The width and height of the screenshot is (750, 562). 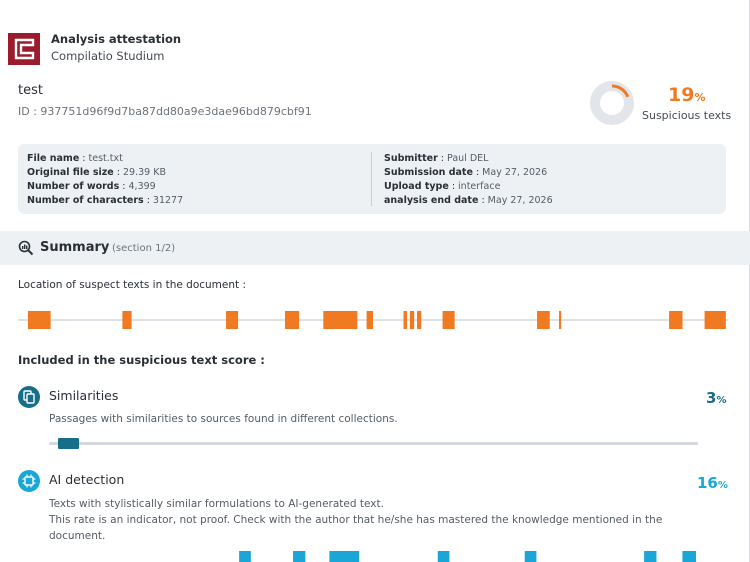 I want to click on info-row: File name : test.txt, so click(x=75, y=158).